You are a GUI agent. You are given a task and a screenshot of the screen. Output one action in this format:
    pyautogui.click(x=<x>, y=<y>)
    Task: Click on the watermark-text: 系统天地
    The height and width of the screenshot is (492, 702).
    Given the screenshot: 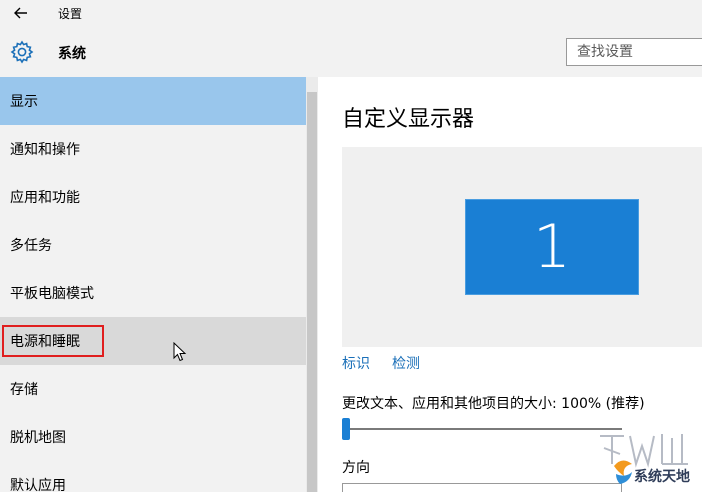 What is the action you would take?
    pyautogui.click(x=662, y=477)
    